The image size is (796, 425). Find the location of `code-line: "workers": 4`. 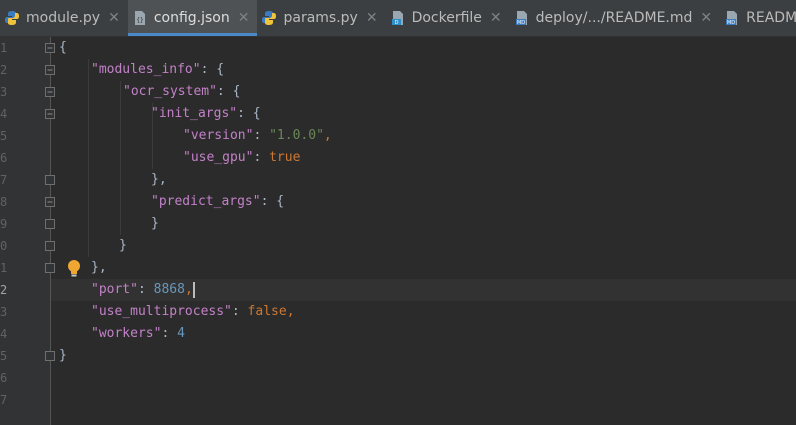

code-line: "workers": 4 is located at coordinates (443, 334).